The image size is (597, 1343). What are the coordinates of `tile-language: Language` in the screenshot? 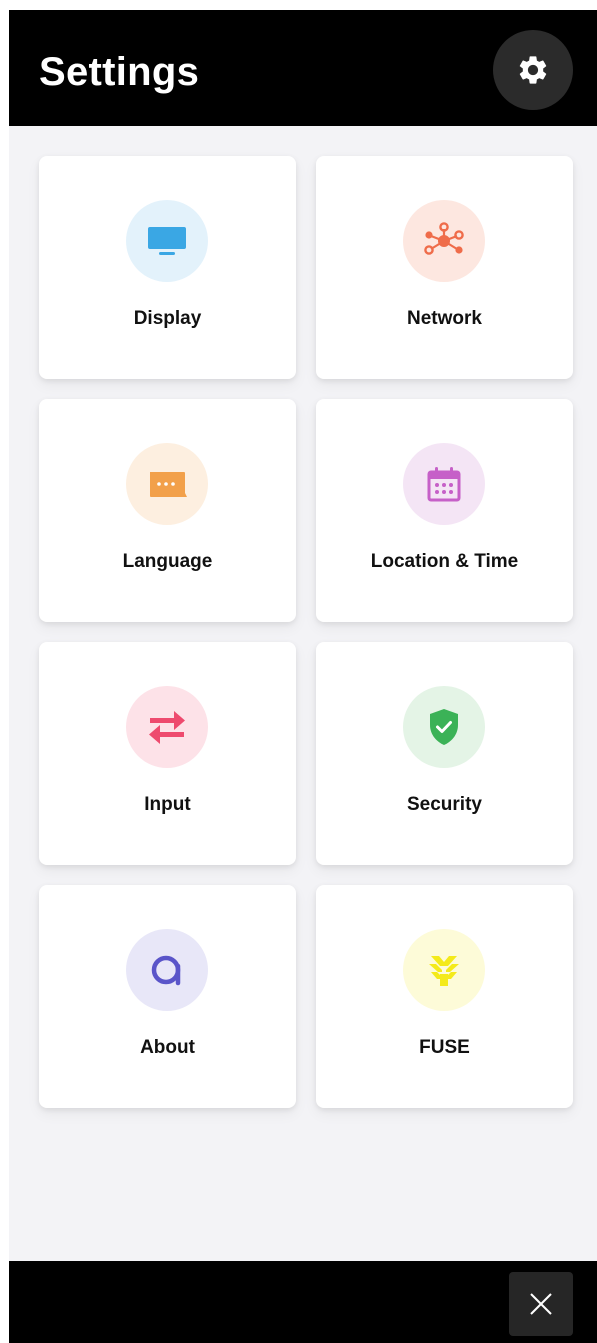 It's located at (167, 510).